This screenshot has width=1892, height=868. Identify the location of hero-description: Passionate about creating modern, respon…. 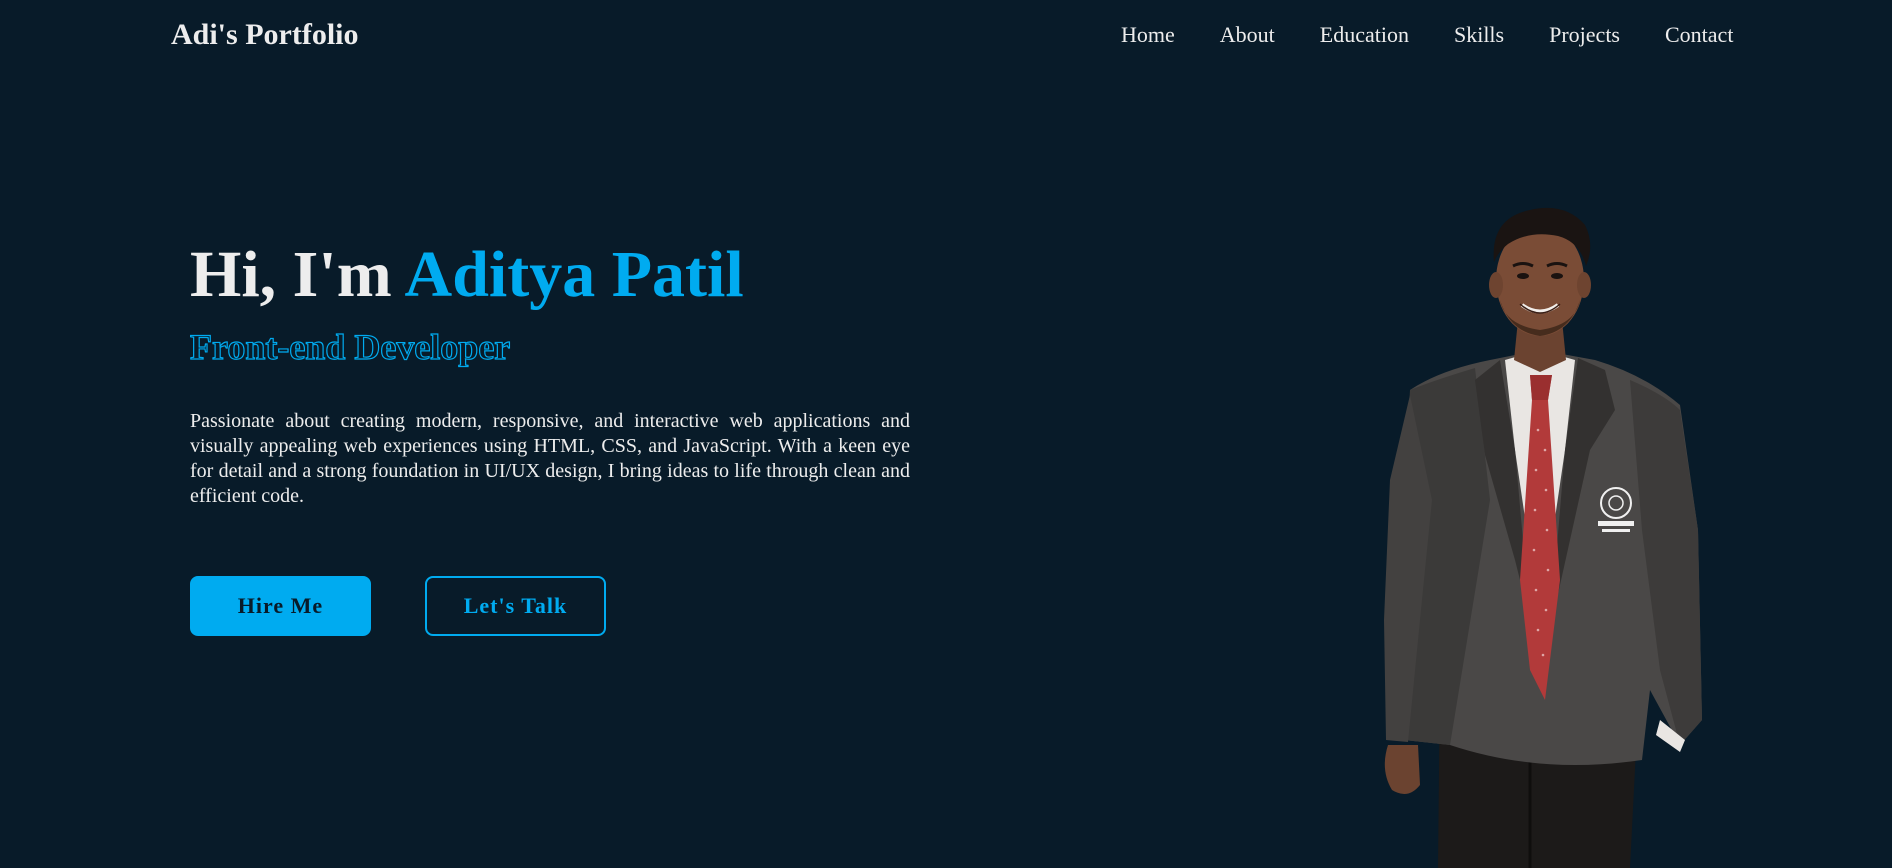
(550, 458).